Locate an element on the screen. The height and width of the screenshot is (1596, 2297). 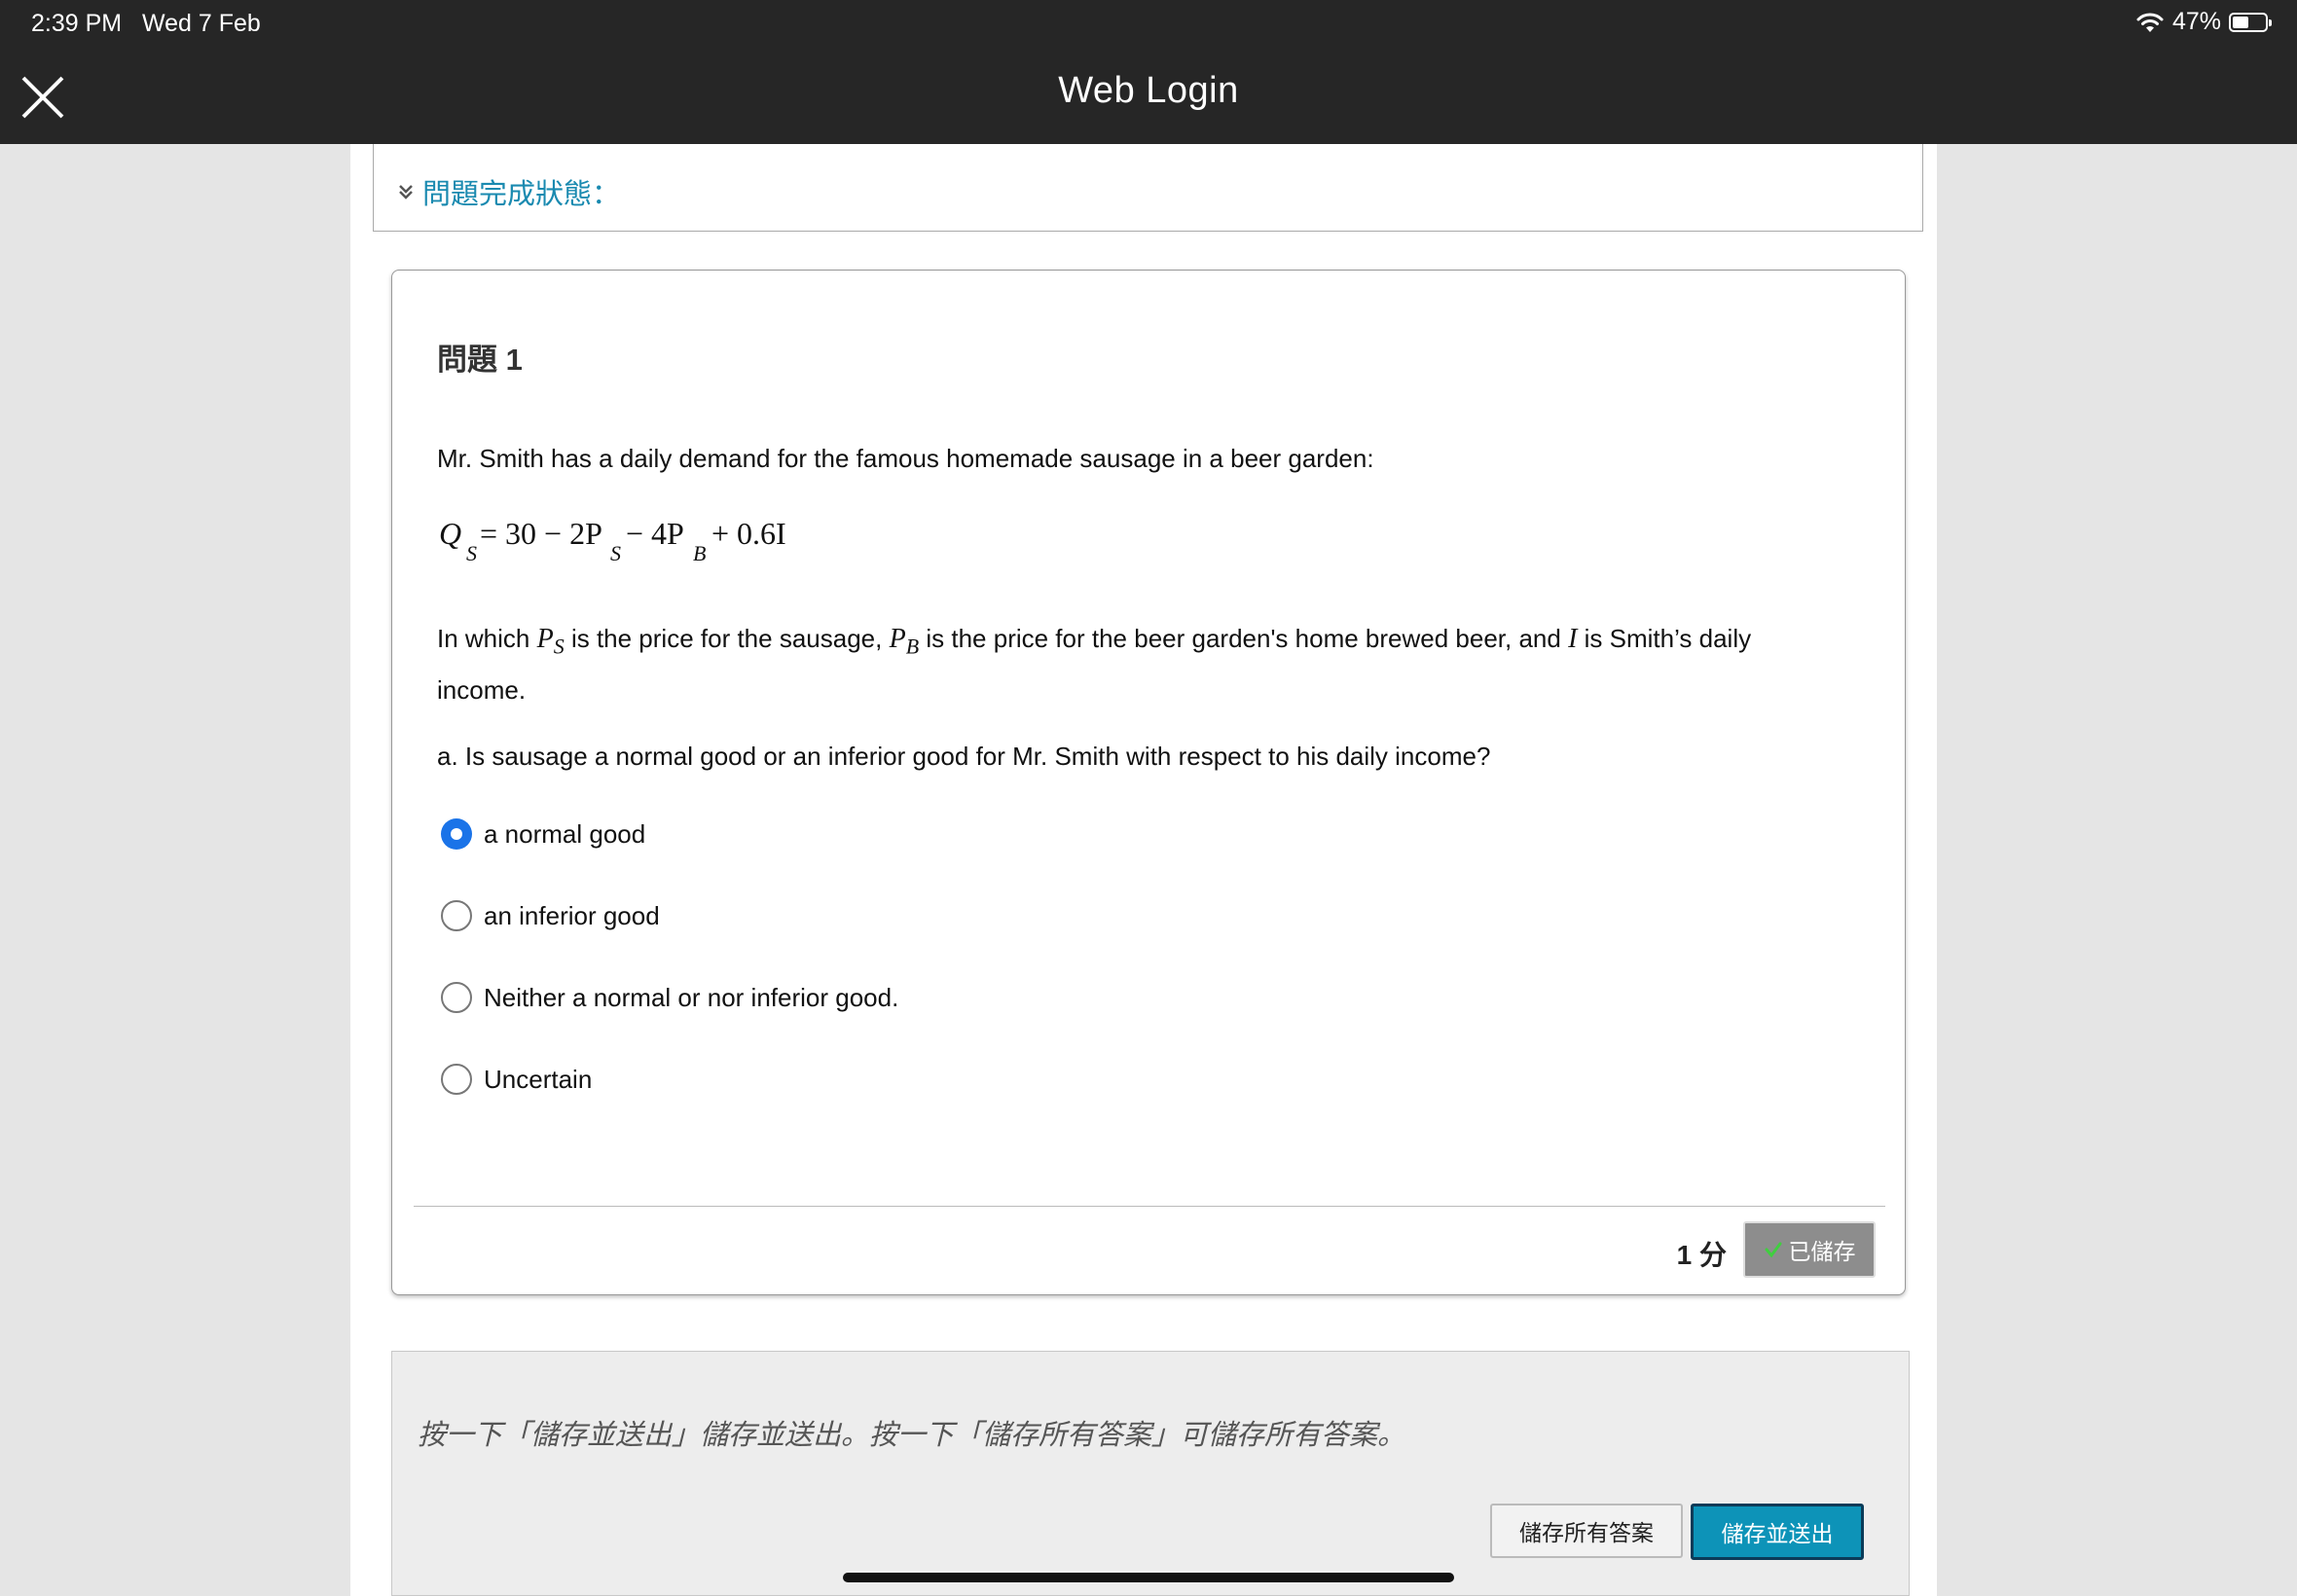
save-and-submit-button: 儲存並送出 is located at coordinates (1778, 1532).